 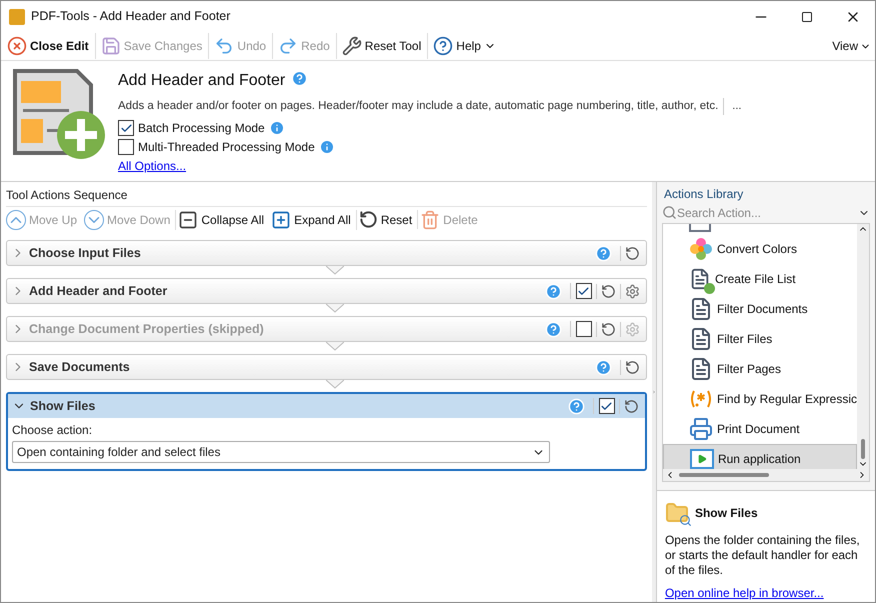 I want to click on toolbar-button: Reset Tool, so click(x=380, y=46).